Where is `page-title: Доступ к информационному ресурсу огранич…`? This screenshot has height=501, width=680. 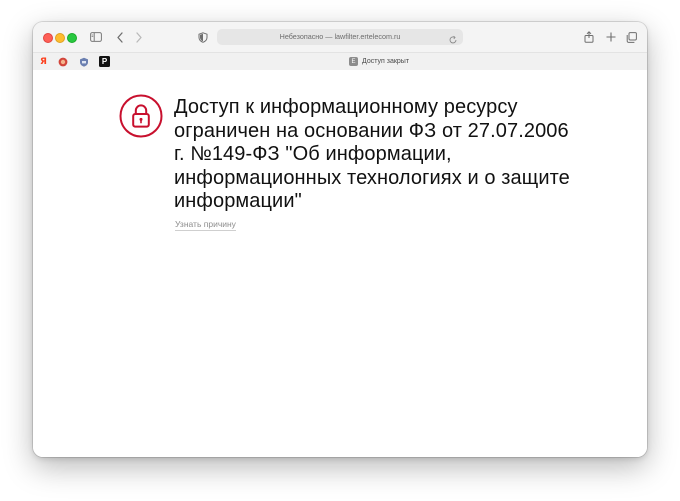
page-title: Доступ к информационному ресурсу огранич… is located at coordinates (372, 154).